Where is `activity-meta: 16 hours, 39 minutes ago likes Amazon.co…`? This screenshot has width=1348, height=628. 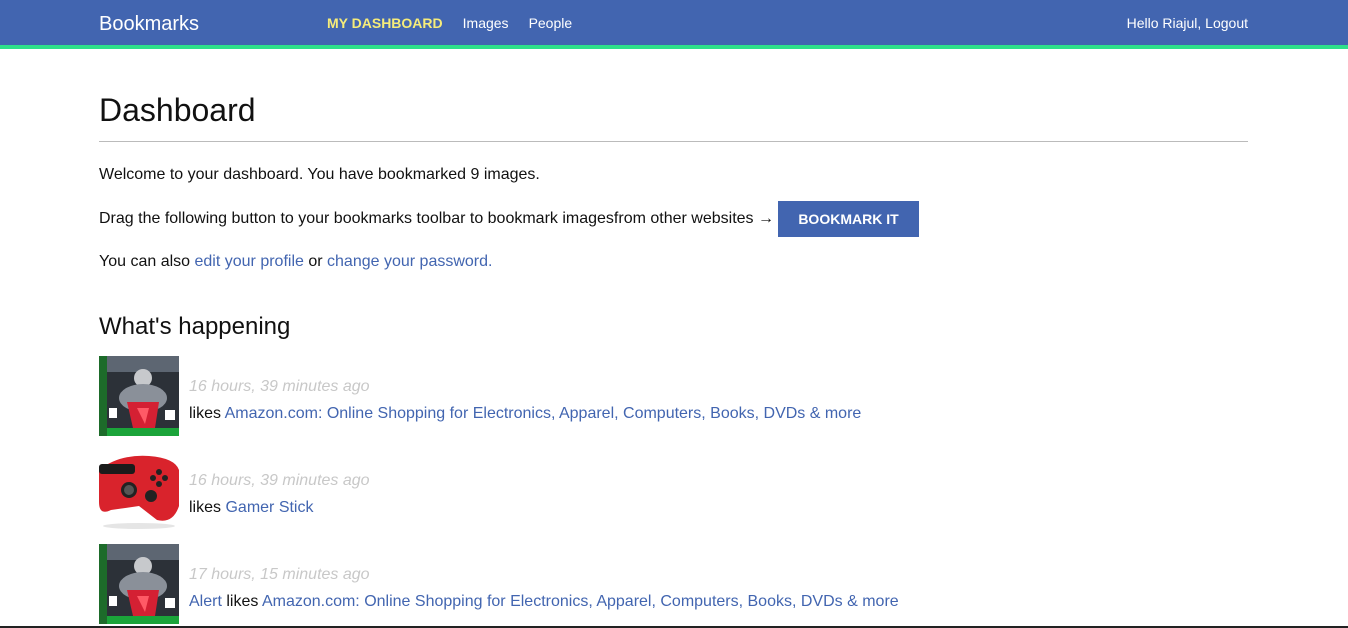 activity-meta: 16 hours, 39 minutes ago likes Amazon.co… is located at coordinates (525, 400).